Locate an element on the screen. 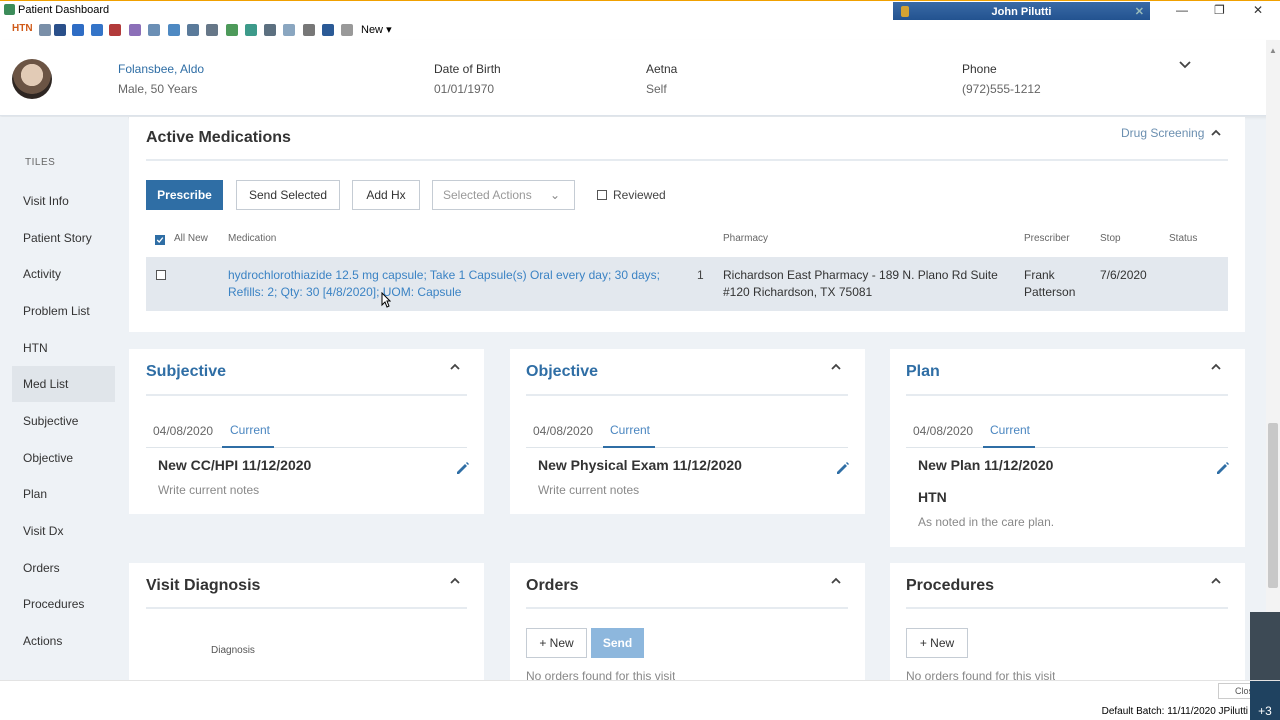 Image resolution: width=1280 pixels, height=720 pixels. drug-screening-link: Drug Screening is located at coordinates (1162, 133).